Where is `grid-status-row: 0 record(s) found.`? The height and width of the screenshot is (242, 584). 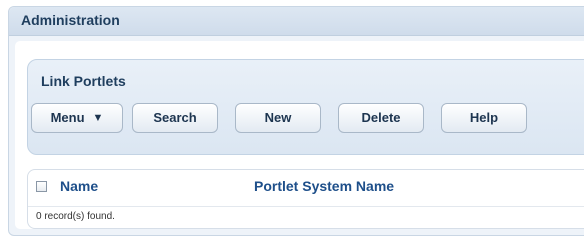 grid-status-row: 0 record(s) found. is located at coordinates (306, 217).